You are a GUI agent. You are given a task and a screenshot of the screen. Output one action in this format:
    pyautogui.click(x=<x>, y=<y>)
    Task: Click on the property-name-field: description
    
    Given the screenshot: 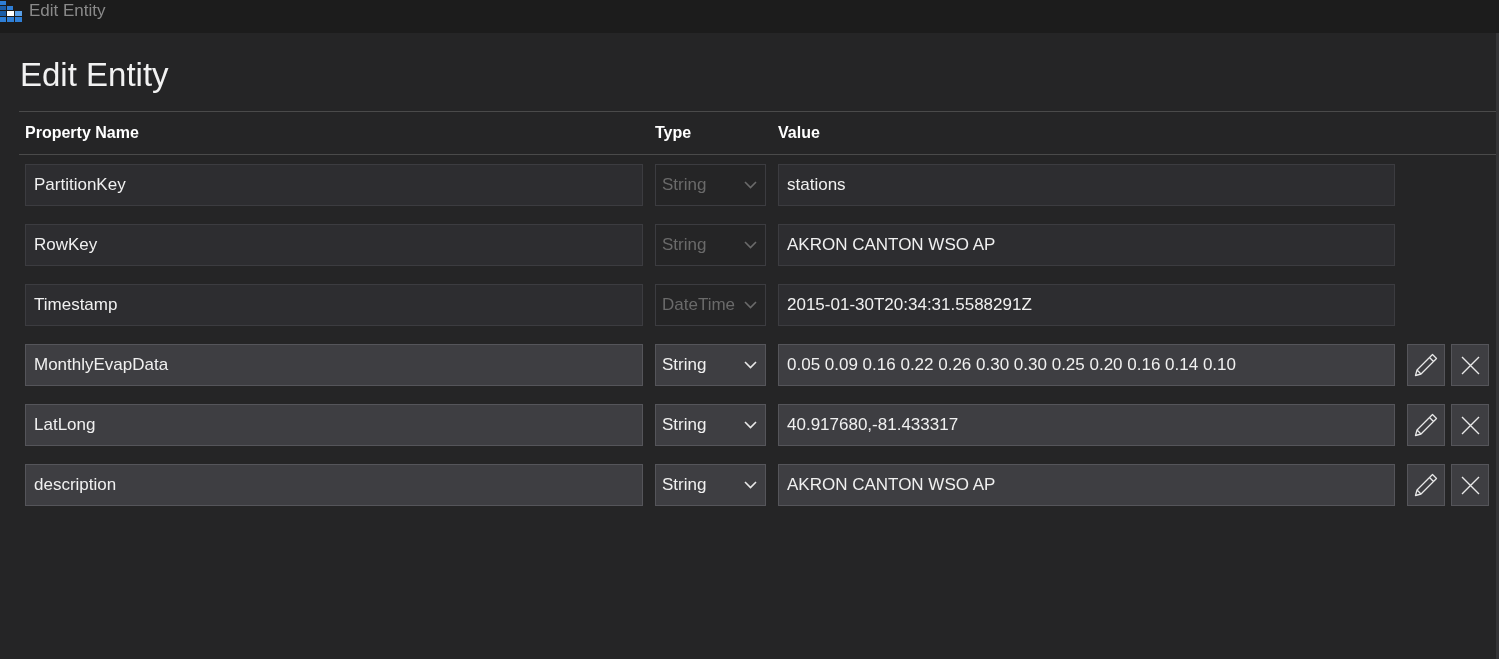 What is the action you would take?
    pyautogui.click(x=334, y=485)
    